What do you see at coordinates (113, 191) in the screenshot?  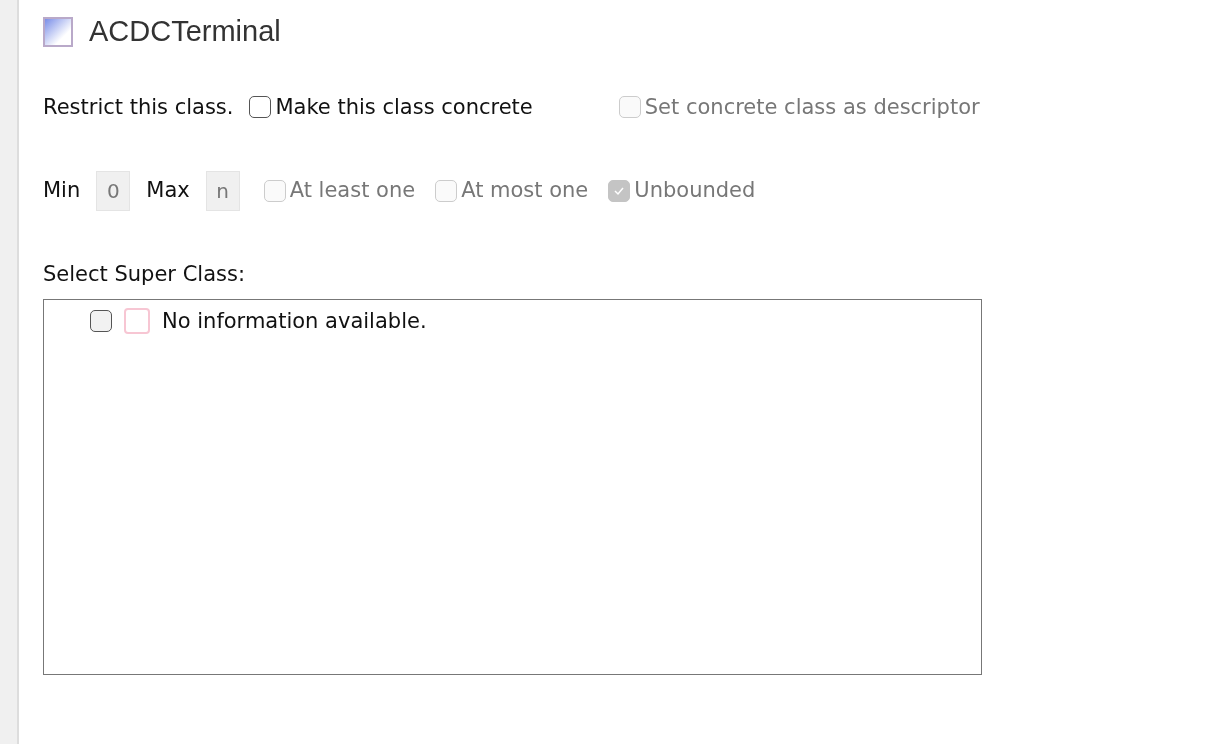 I see `min-field: 0` at bounding box center [113, 191].